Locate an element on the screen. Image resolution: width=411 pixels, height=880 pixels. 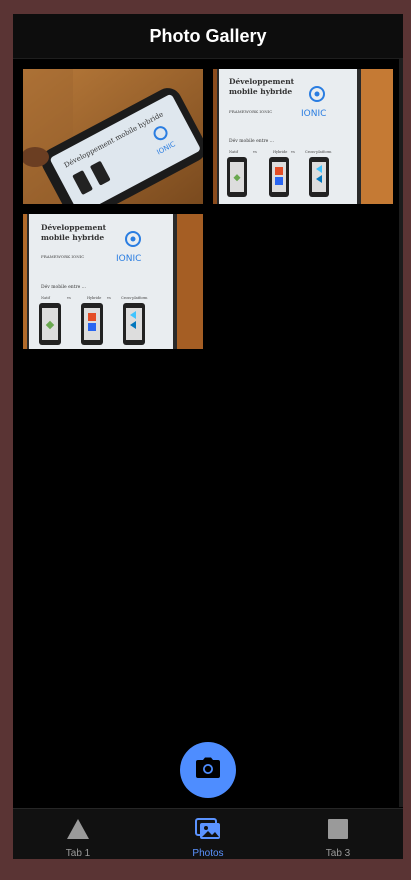
tab-tab3: Tab 3 is located at coordinates (338, 834).